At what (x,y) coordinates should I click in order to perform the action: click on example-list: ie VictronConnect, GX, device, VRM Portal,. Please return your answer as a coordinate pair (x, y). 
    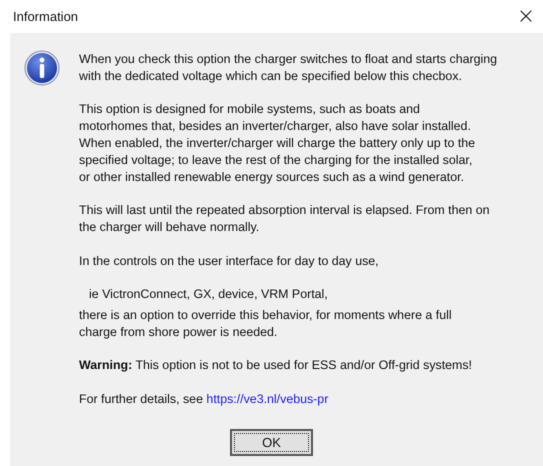
    Looking at the image, I should click on (293, 294).